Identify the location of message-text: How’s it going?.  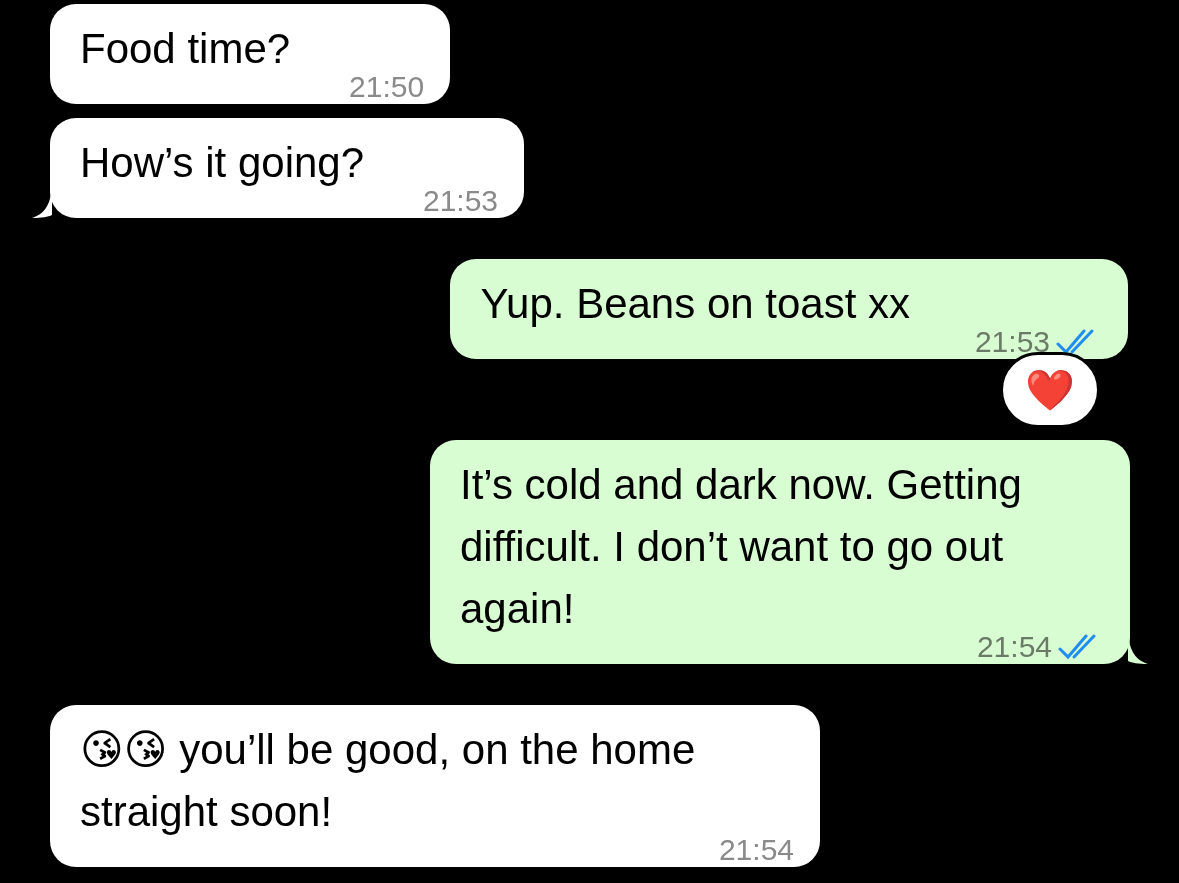
(222, 162).